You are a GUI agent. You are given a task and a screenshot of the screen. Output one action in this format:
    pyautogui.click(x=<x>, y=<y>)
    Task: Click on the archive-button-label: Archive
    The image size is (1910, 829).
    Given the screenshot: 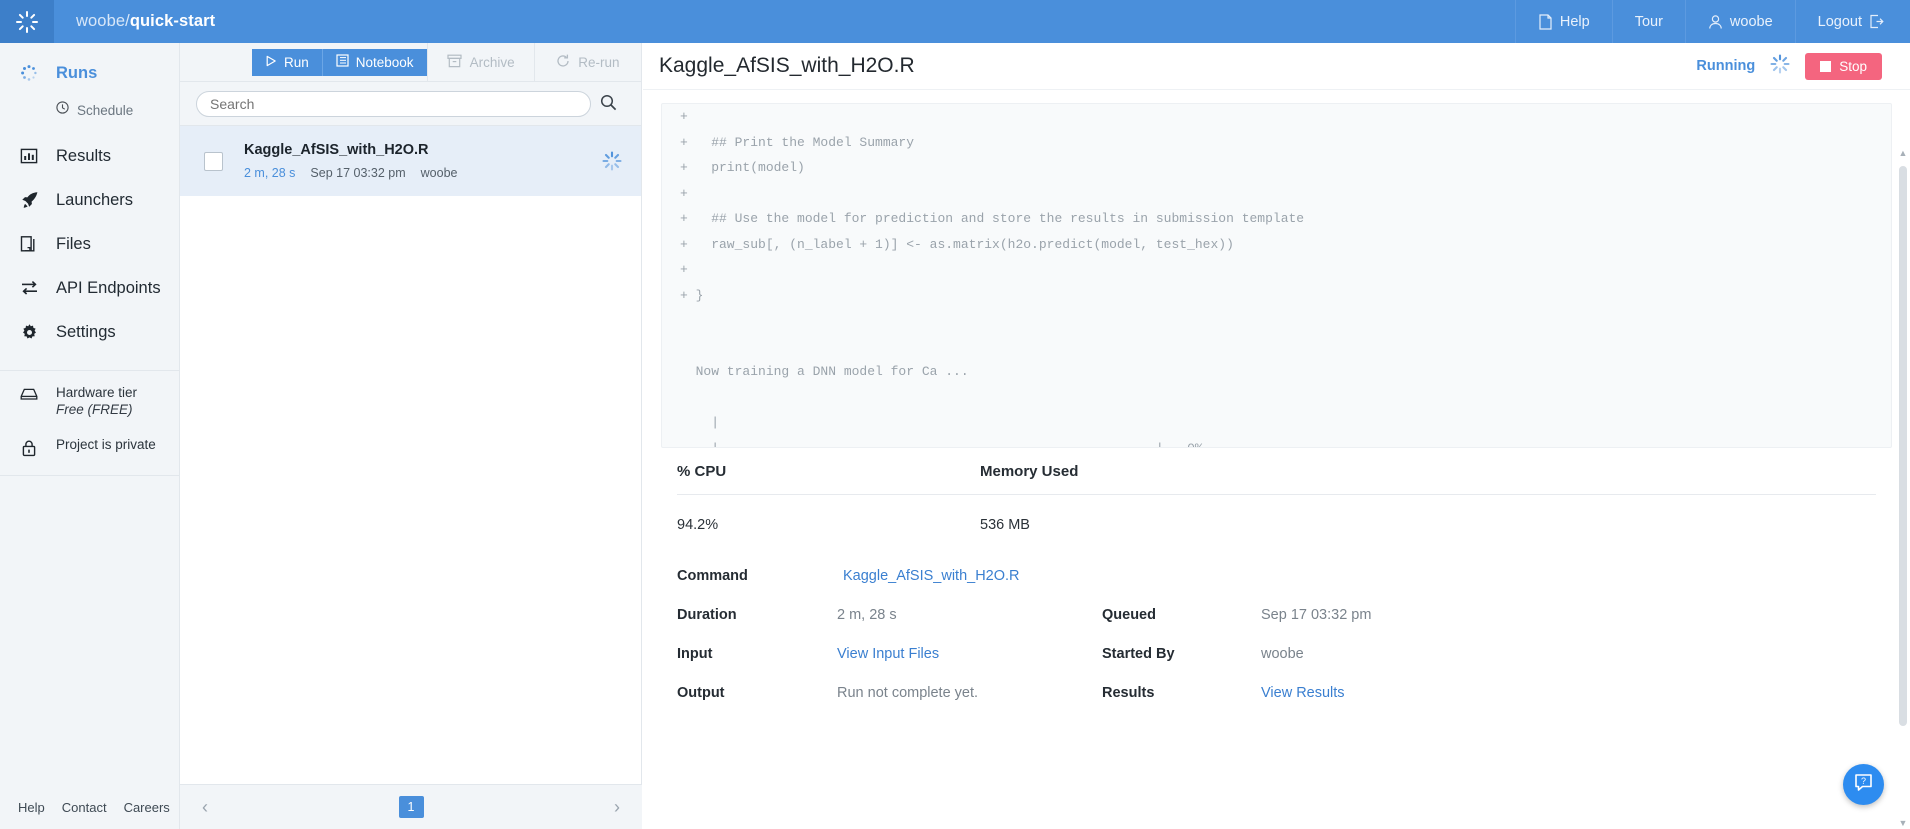 What is the action you would take?
    pyautogui.click(x=492, y=62)
    